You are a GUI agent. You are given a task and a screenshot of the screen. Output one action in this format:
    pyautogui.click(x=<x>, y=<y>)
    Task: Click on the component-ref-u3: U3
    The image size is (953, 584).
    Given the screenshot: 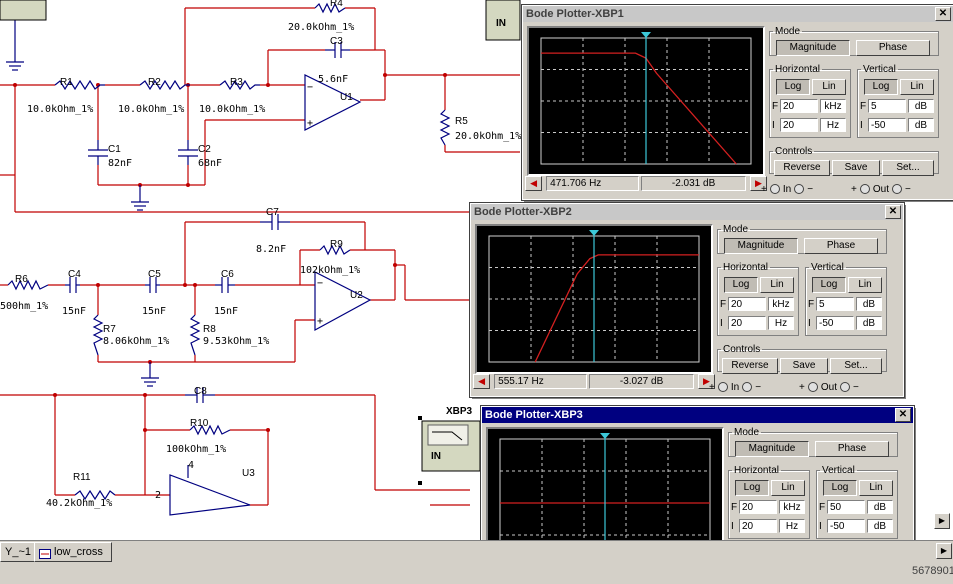 What is the action you would take?
    pyautogui.click(x=248, y=473)
    